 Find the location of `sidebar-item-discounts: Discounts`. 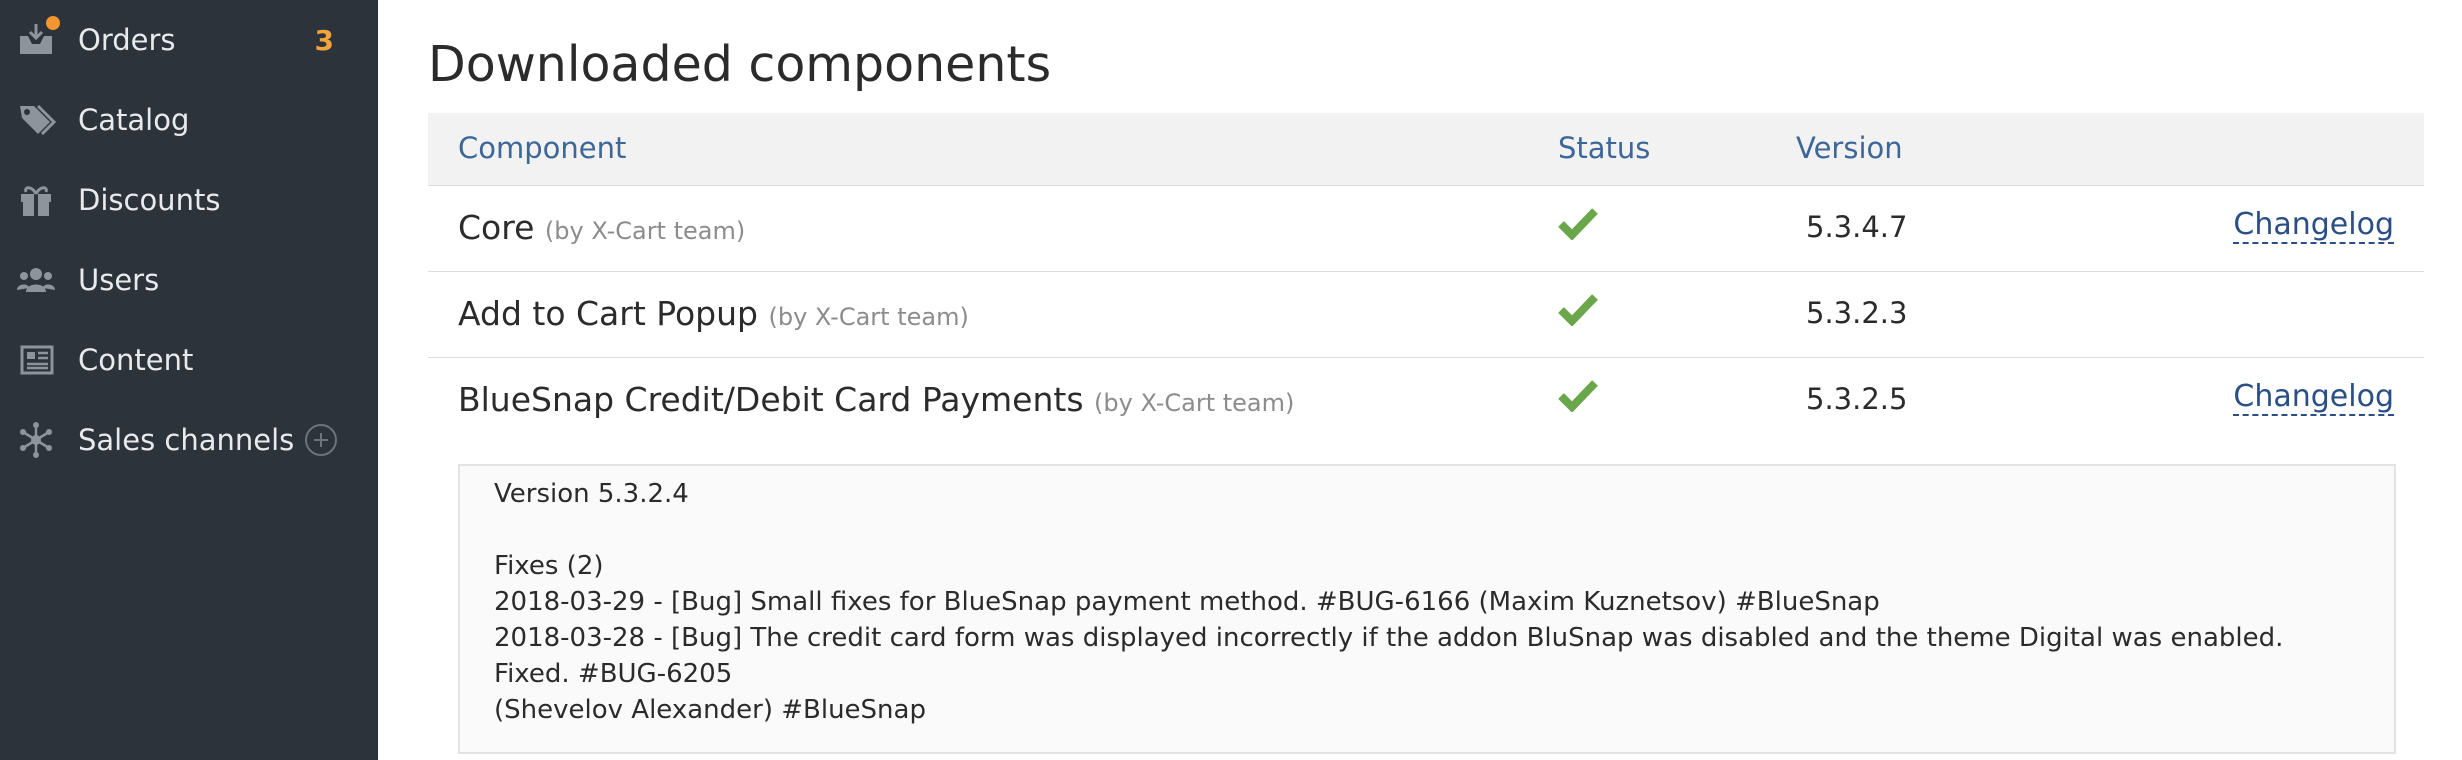

sidebar-item-discounts: Discounts is located at coordinates (189, 200).